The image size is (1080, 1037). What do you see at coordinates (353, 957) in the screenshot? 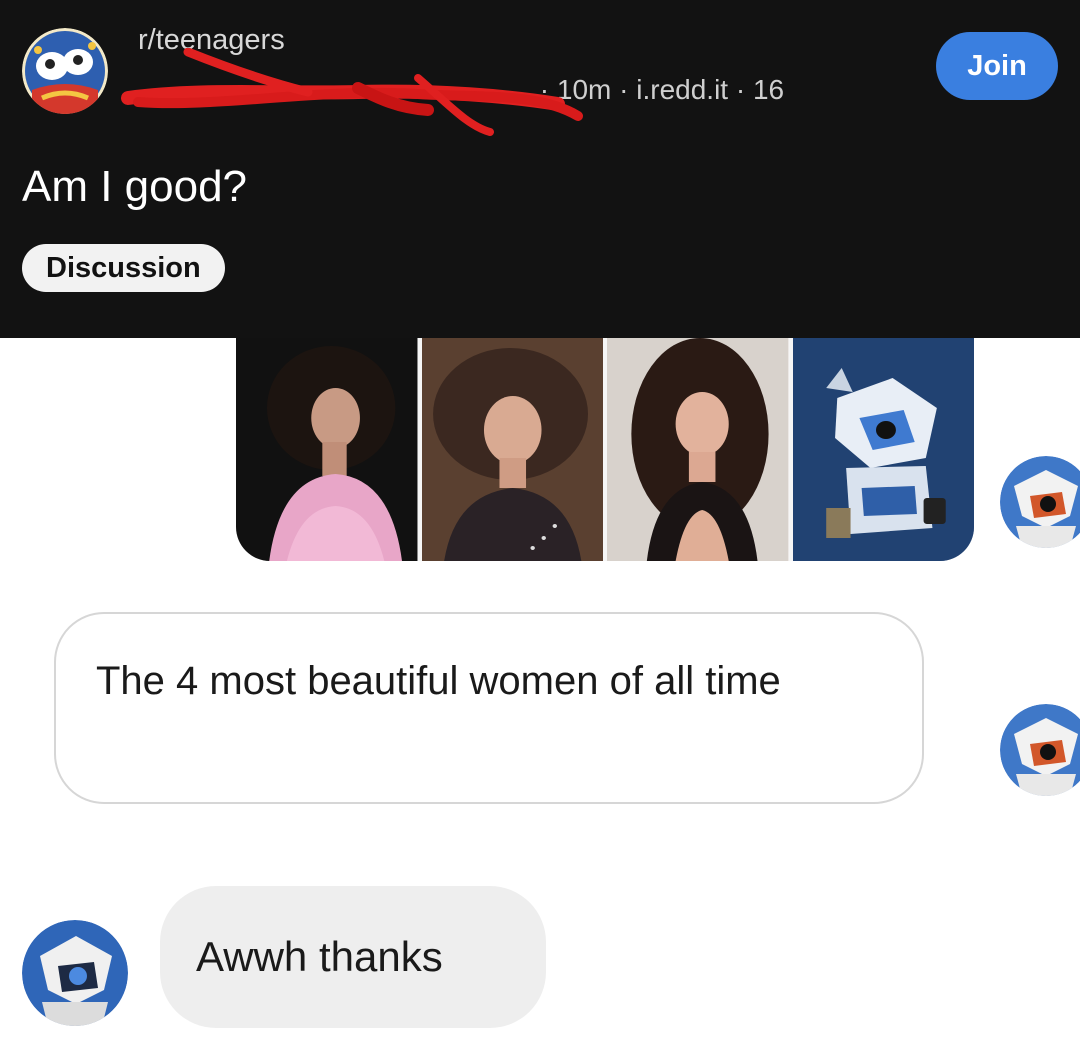
I see `incoming-message-bubble: Awwh thanks` at bounding box center [353, 957].